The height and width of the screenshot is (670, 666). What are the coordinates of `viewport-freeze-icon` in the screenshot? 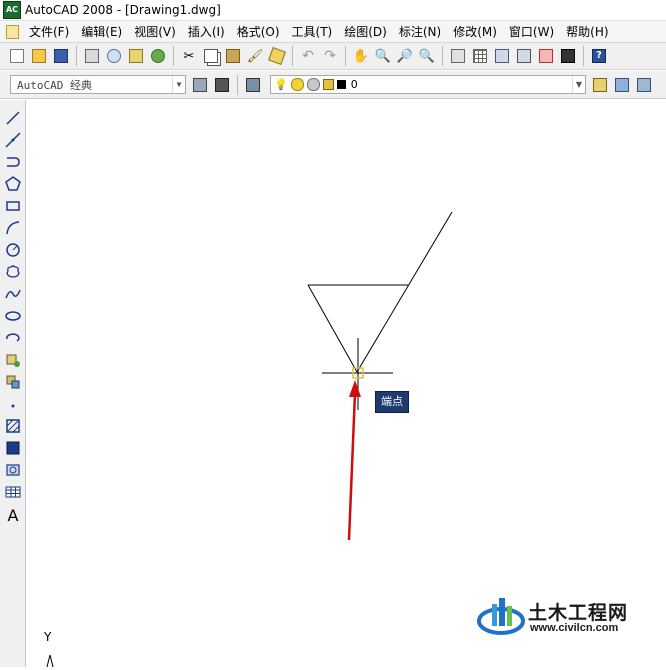 It's located at (313, 84).